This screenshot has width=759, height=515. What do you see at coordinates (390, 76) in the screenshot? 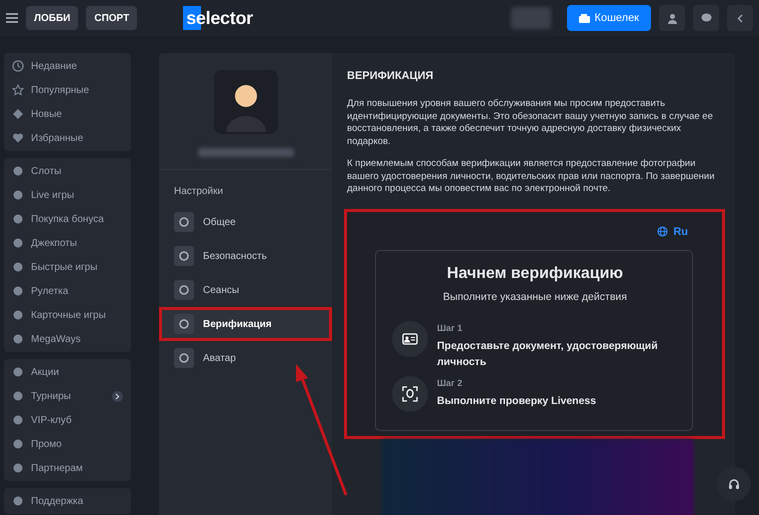
I see `section-title: ВЕРИФИКАЦИЯ` at bounding box center [390, 76].